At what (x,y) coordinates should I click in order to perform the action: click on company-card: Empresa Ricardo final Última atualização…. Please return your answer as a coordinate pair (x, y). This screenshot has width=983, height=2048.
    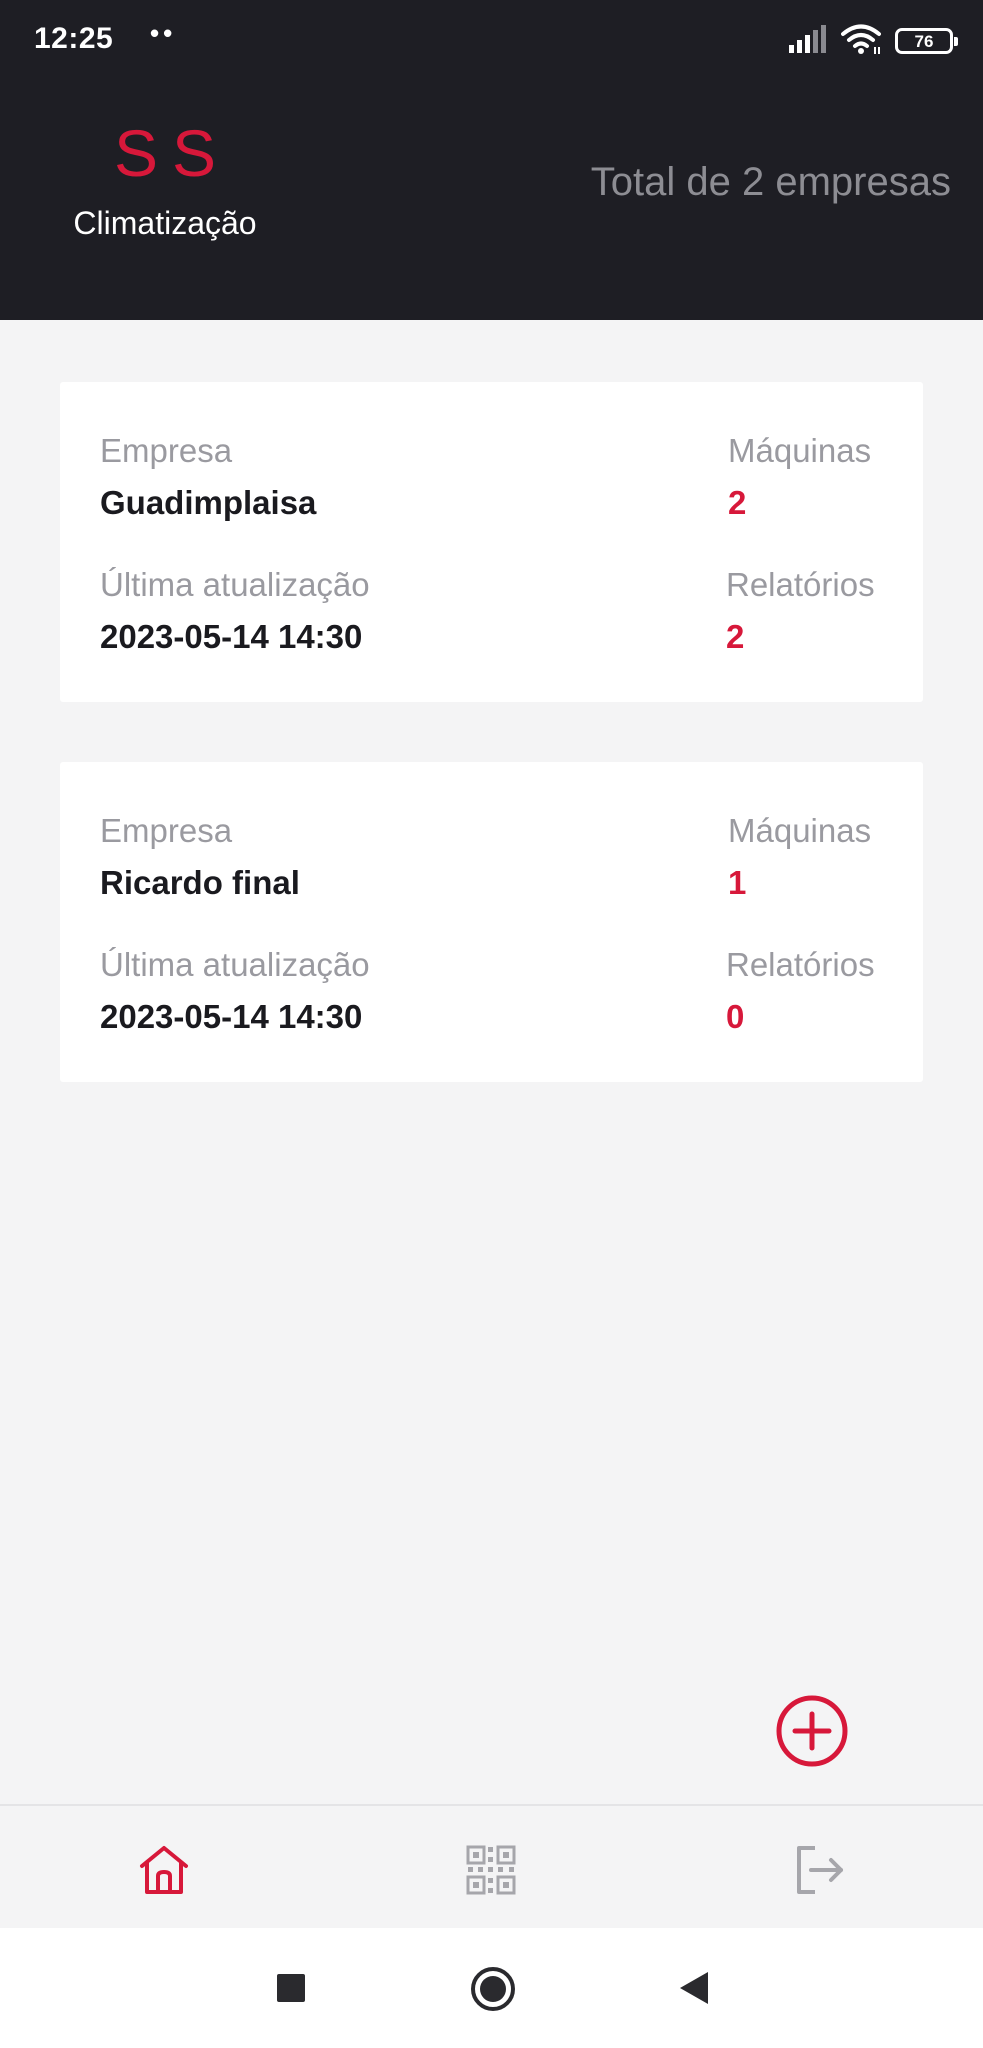
    Looking at the image, I should click on (491, 922).